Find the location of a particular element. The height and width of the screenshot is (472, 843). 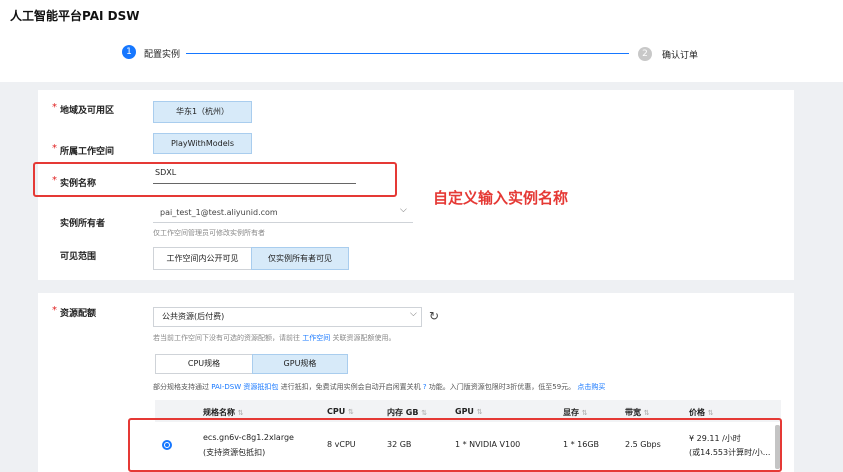

instance-name-label: 实例名称 is located at coordinates (78, 184).